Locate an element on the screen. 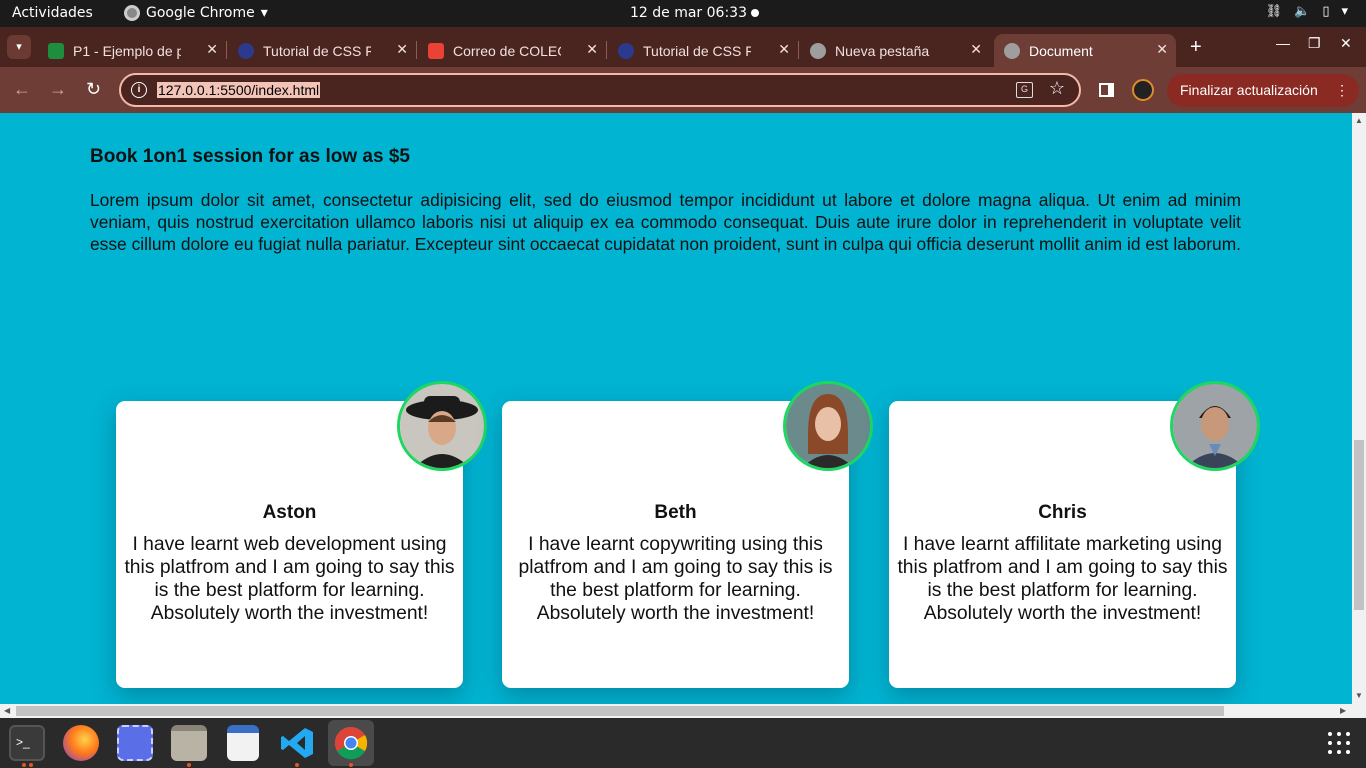 This screenshot has width=1366, height=768. battery-icon: ▯ is located at coordinates (1326, 11).